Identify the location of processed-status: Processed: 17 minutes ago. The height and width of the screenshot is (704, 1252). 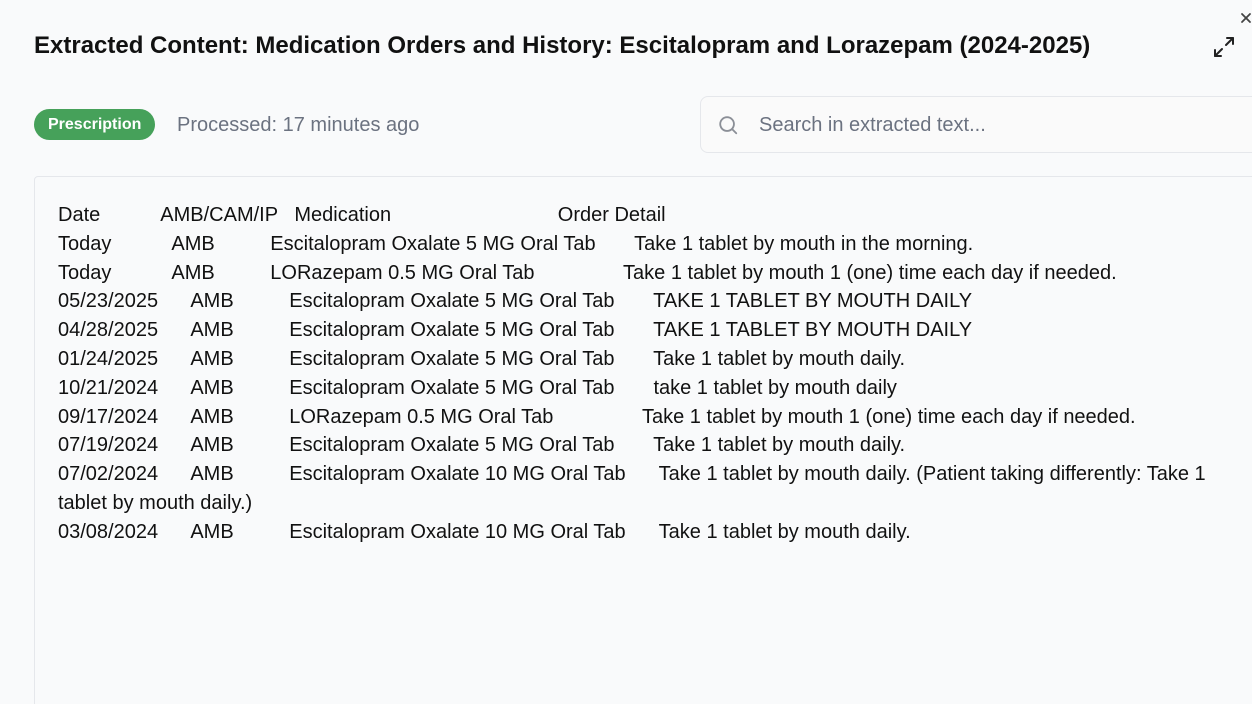
(298, 125).